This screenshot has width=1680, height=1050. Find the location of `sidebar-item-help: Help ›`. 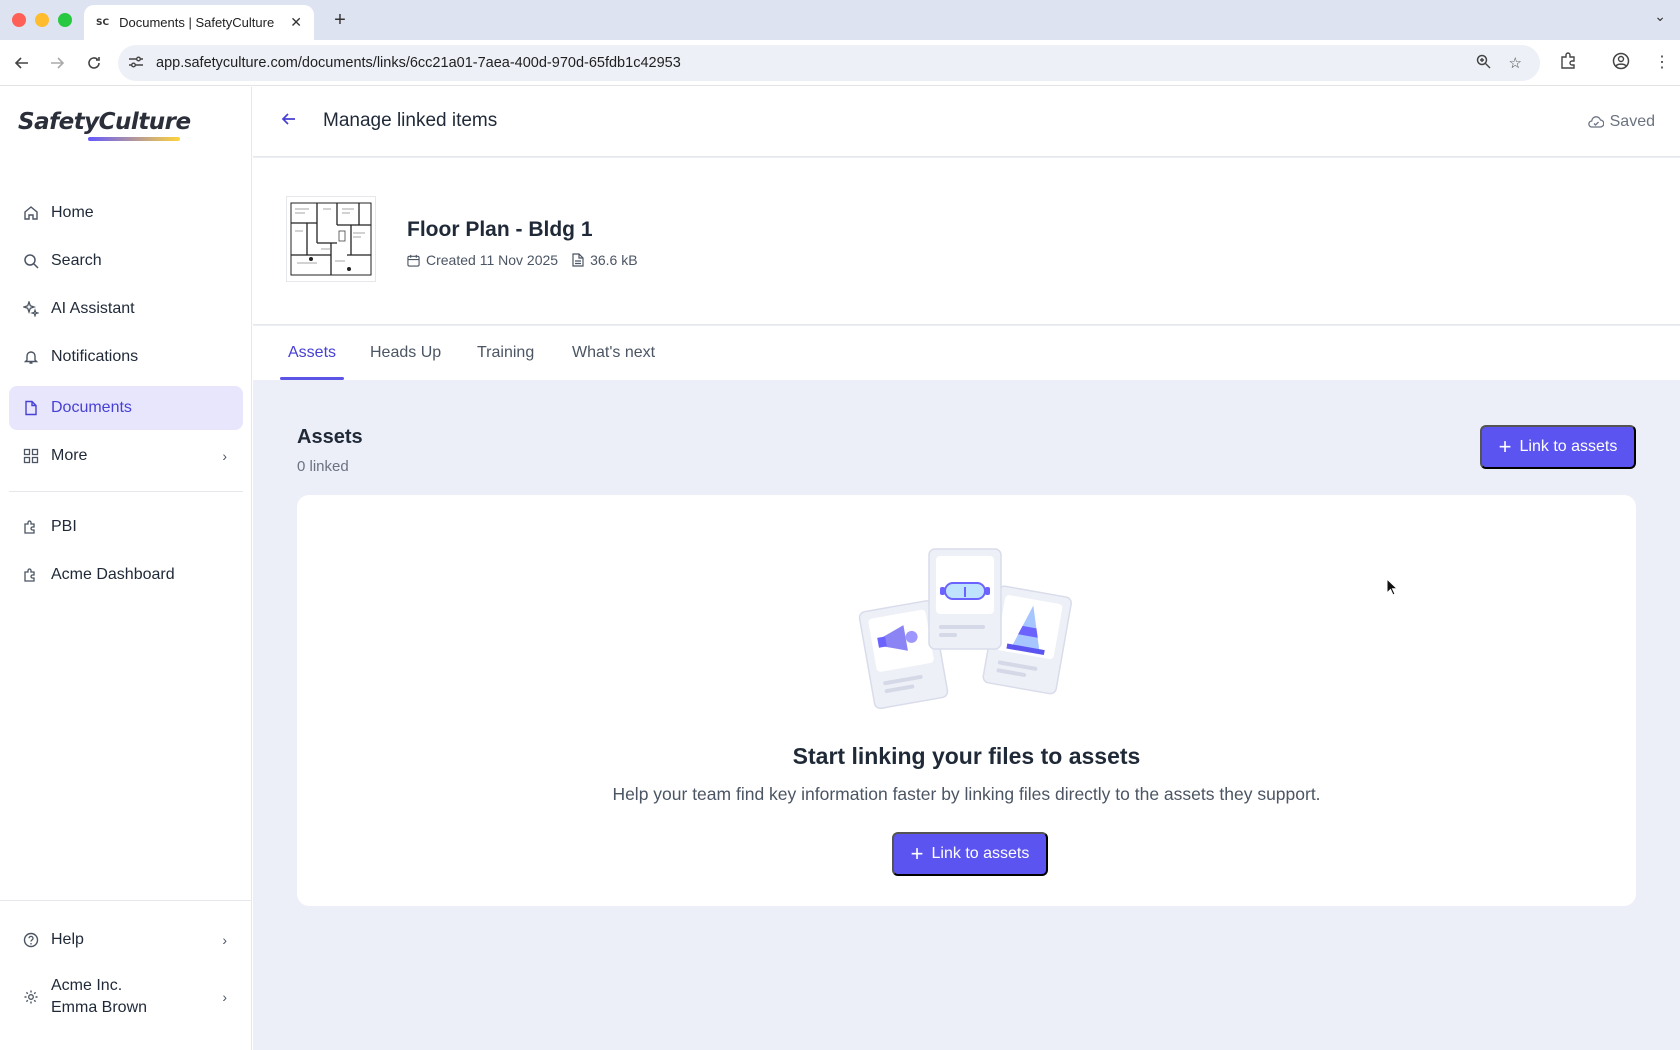

sidebar-item-help: Help › is located at coordinates (126, 940).